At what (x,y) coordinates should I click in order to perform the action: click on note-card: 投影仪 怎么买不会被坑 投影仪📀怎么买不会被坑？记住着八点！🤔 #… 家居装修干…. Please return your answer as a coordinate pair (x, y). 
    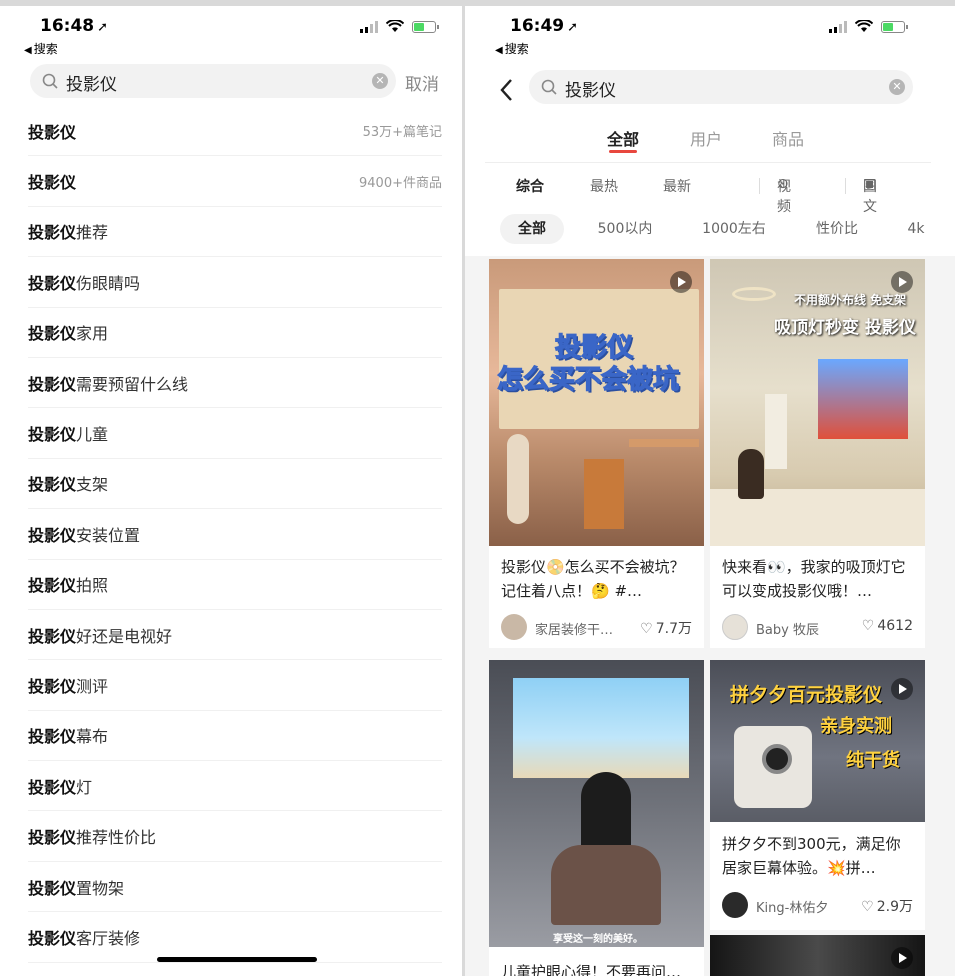
    Looking at the image, I should click on (596, 453).